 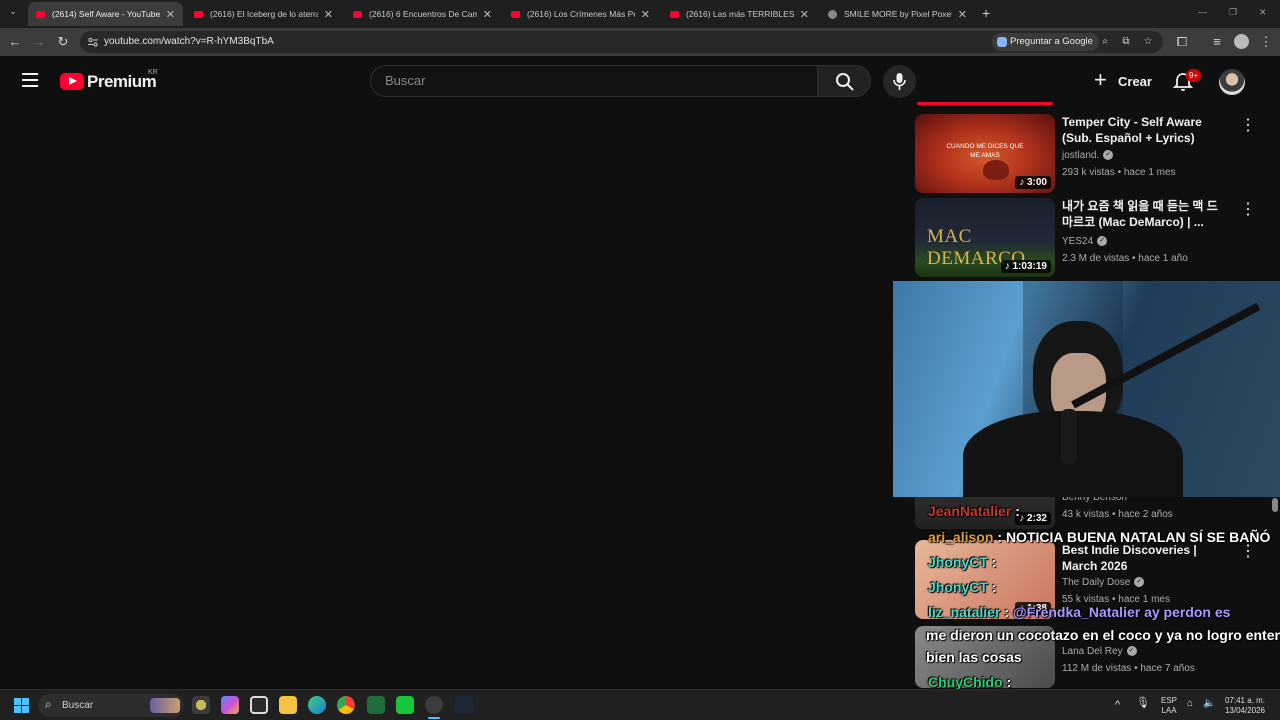 I want to click on language-indicator: ESP LAA, so click(x=1169, y=706).